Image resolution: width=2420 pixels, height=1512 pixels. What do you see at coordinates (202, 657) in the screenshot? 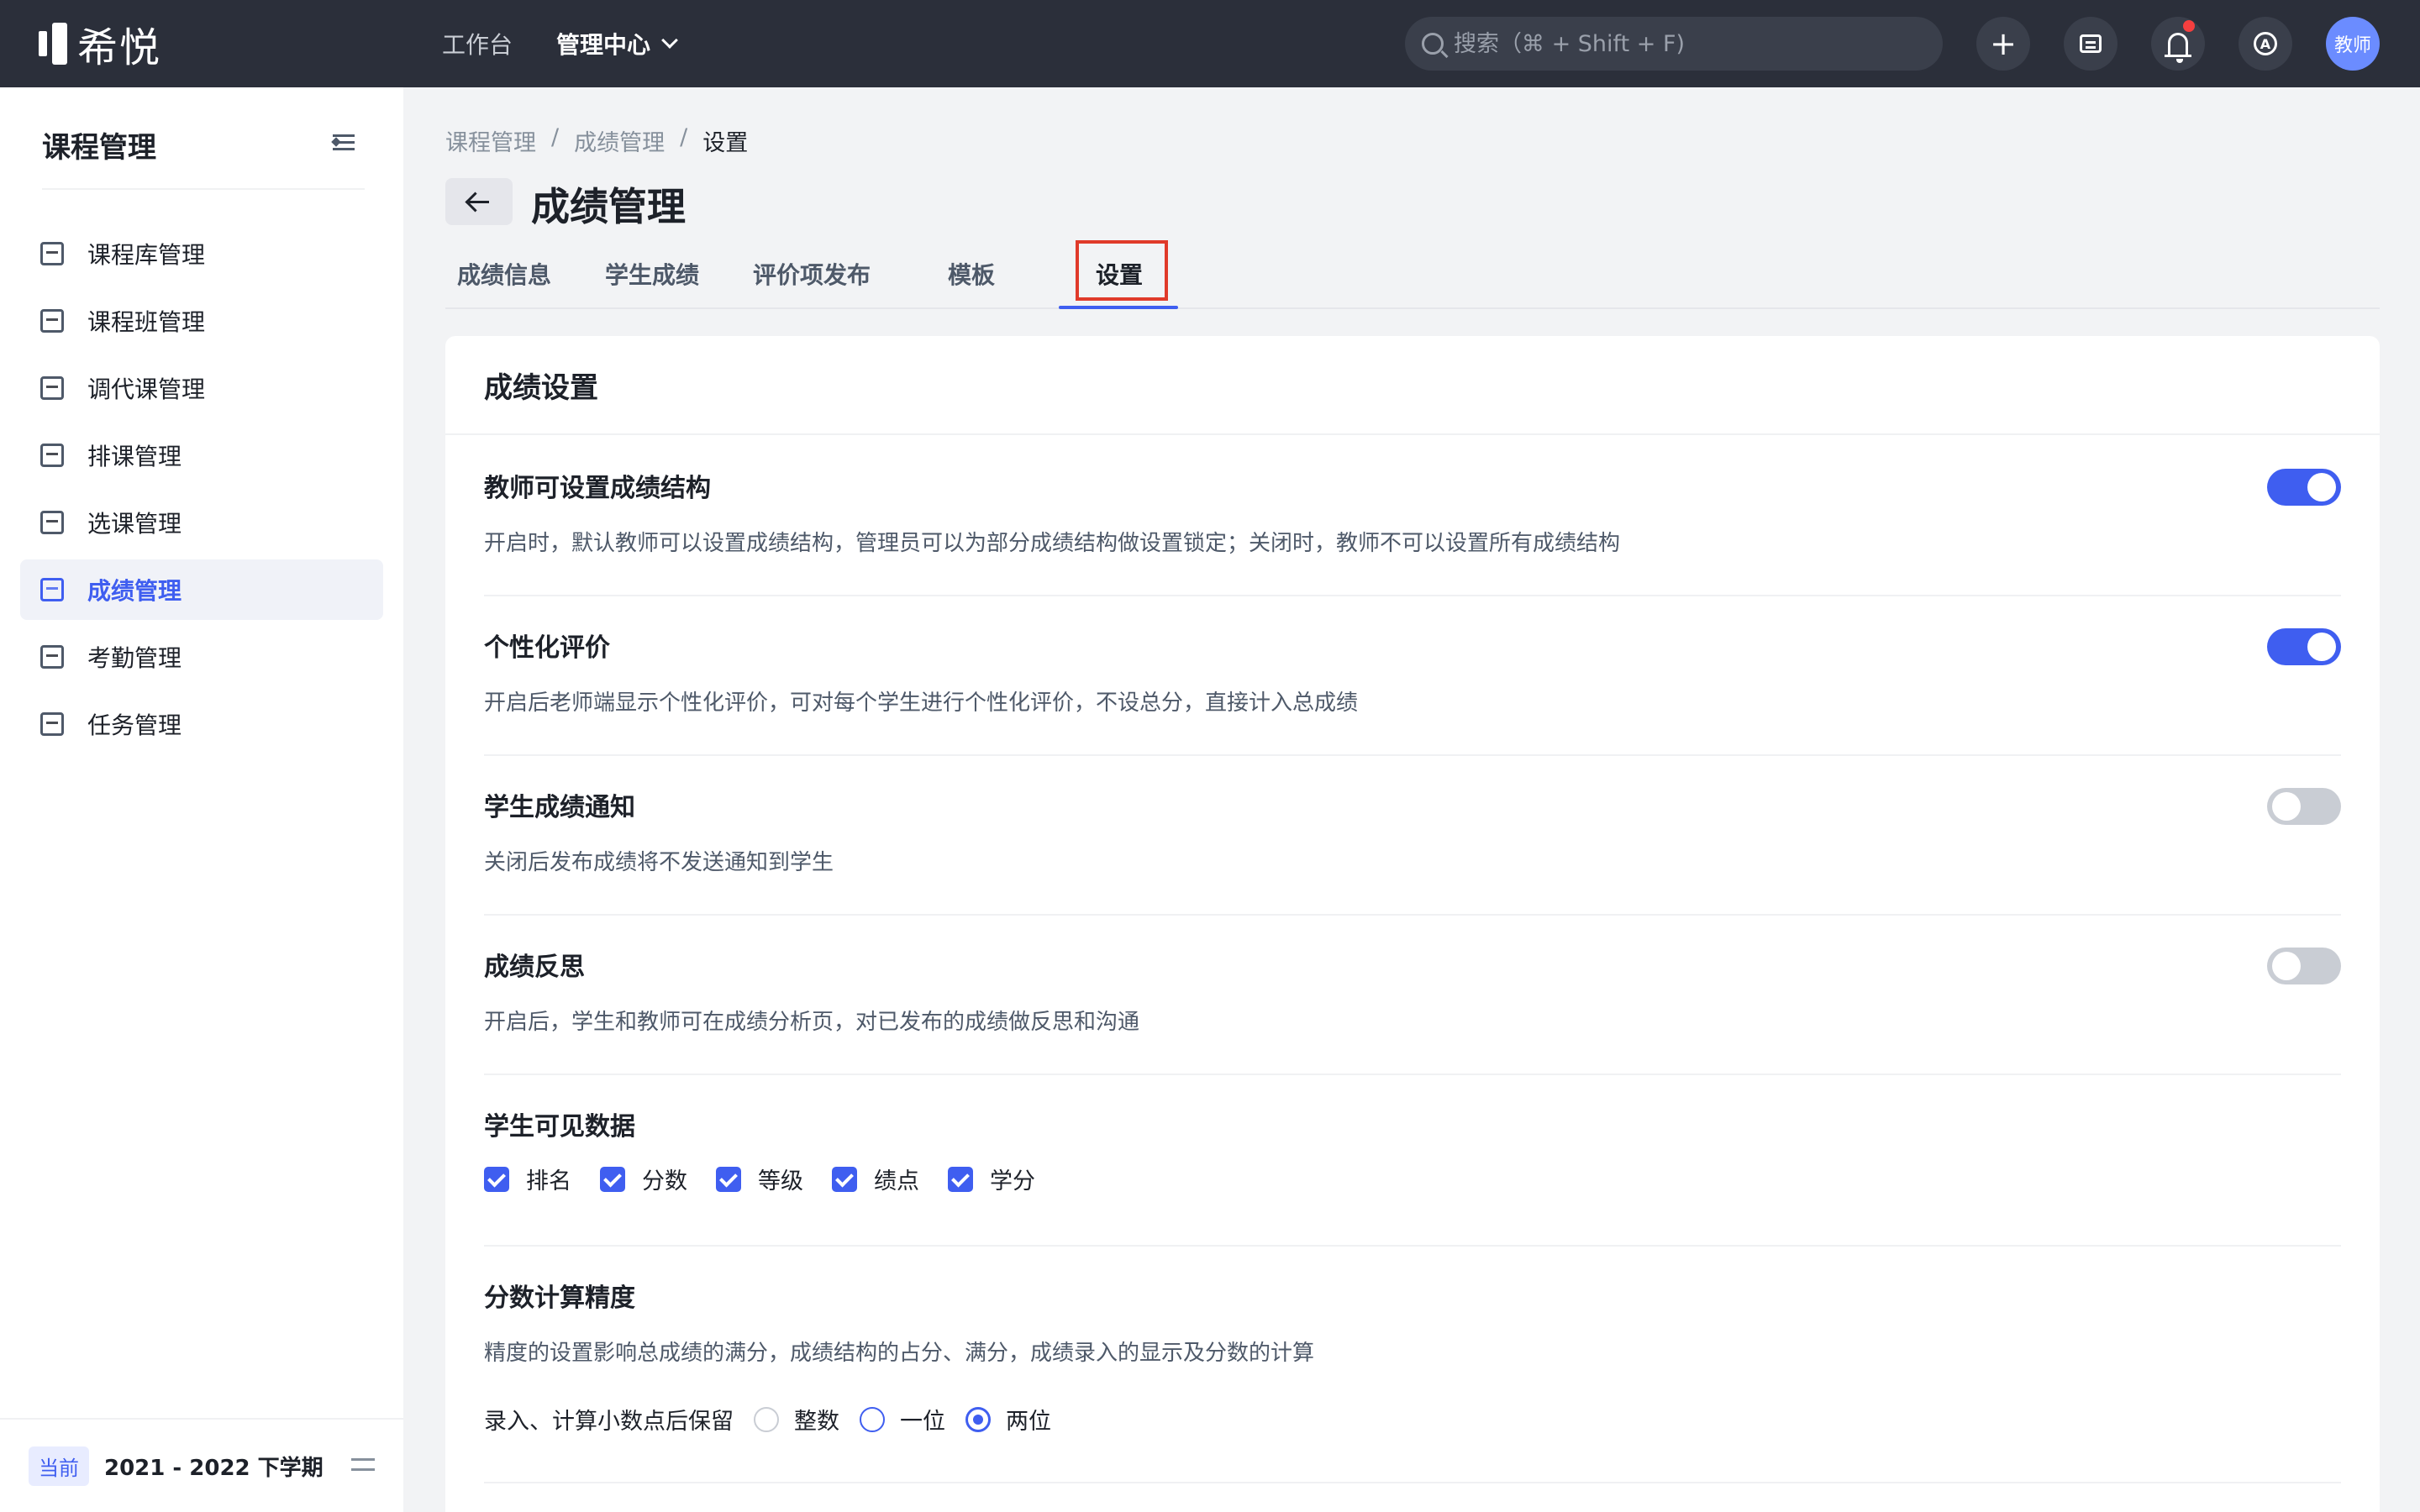
I see `sidebar-item-attendance: 考勤管理` at bounding box center [202, 657].